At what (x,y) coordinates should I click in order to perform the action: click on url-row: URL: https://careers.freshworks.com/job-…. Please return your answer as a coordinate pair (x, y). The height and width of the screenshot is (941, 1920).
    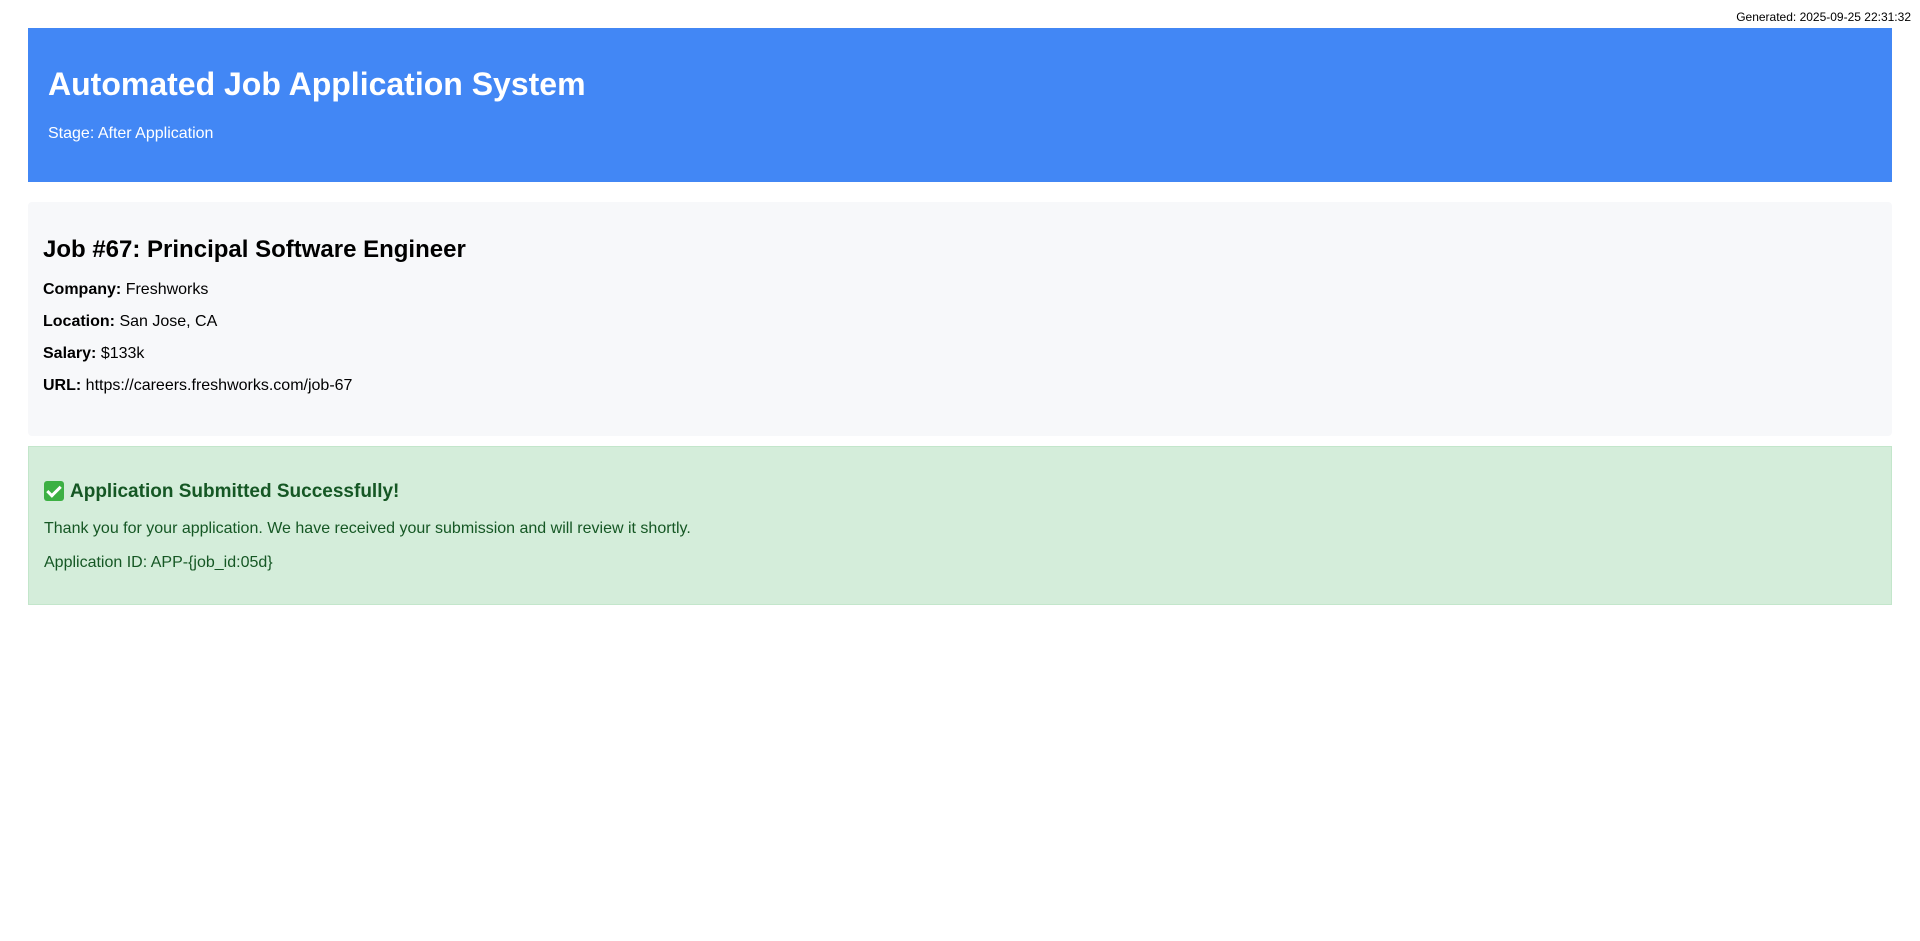
    Looking at the image, I should click on (960, 386).